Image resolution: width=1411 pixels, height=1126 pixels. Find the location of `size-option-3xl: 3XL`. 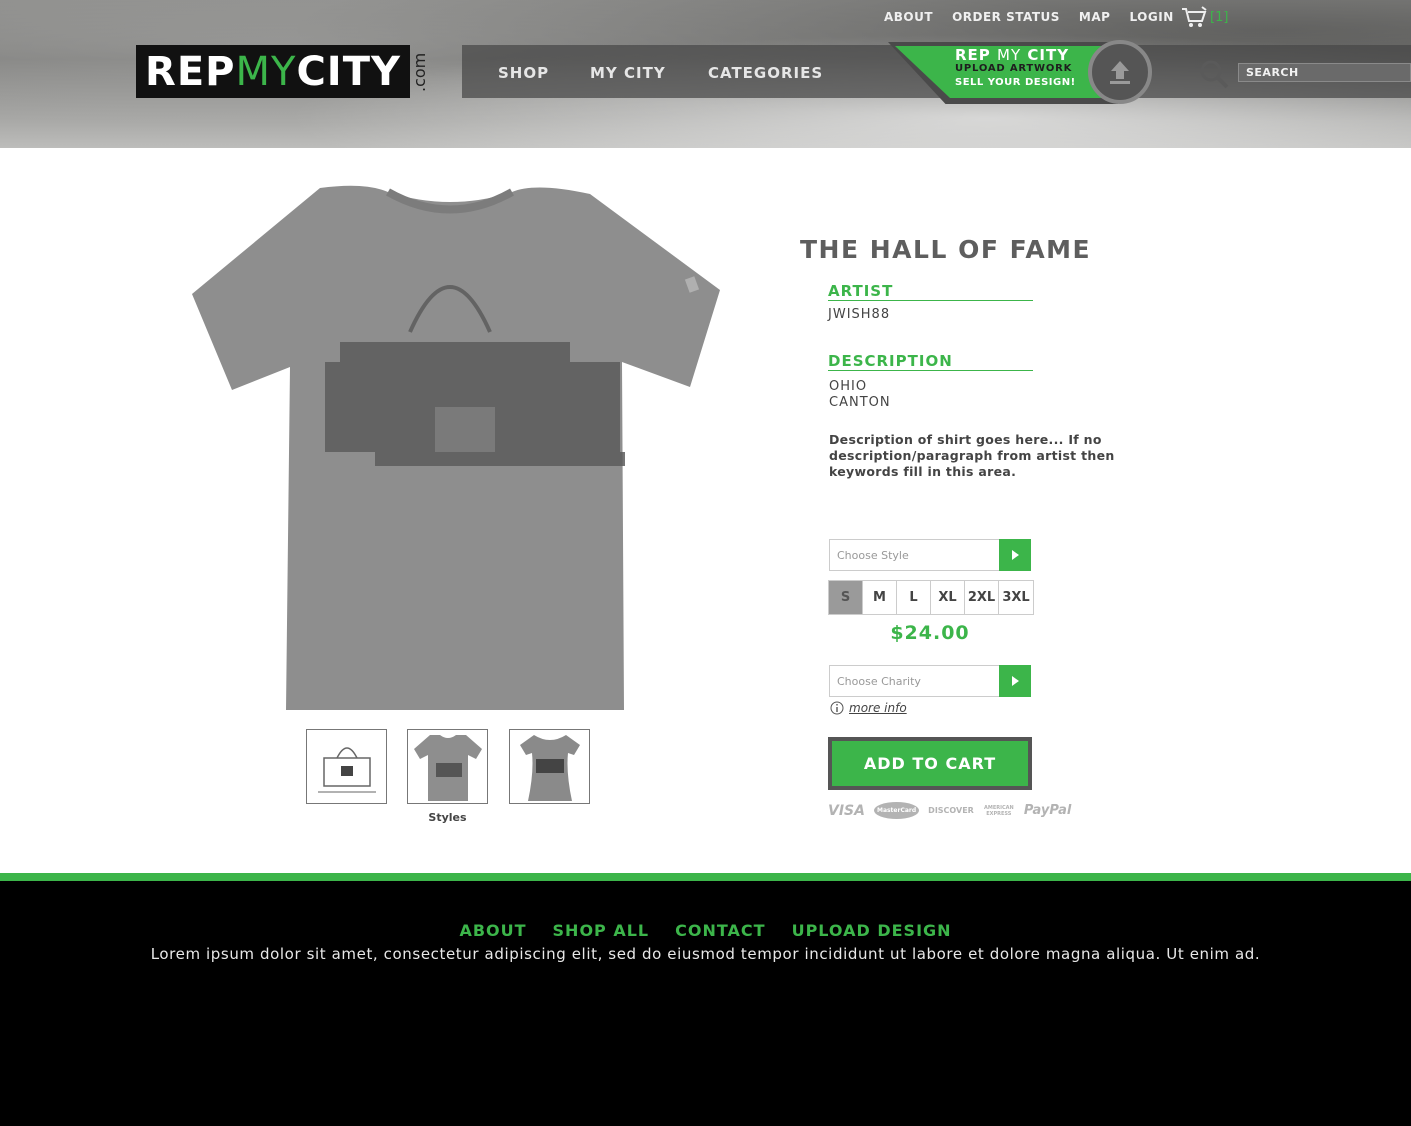

size-option-3xl: 3XL is located at coordinates (1016, 597).